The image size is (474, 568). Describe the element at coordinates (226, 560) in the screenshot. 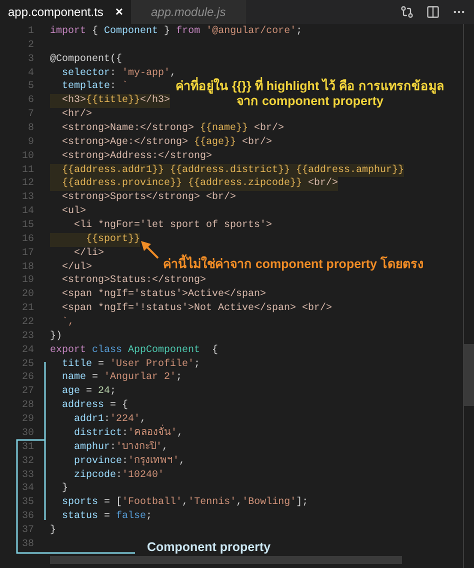

I see `horizontal-scrollbar` at that location.